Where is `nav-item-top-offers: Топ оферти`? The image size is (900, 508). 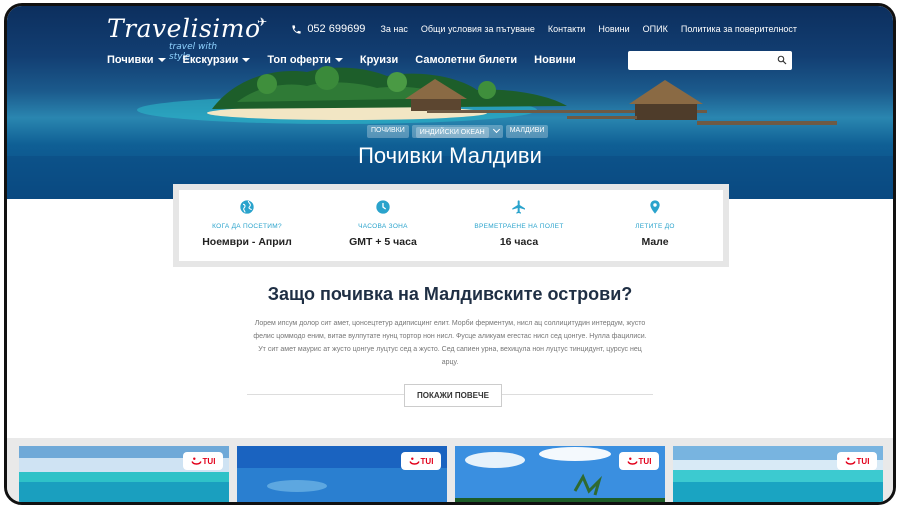 nav-item-top-offers: Топ оферти is located at coordinates (305, 60).